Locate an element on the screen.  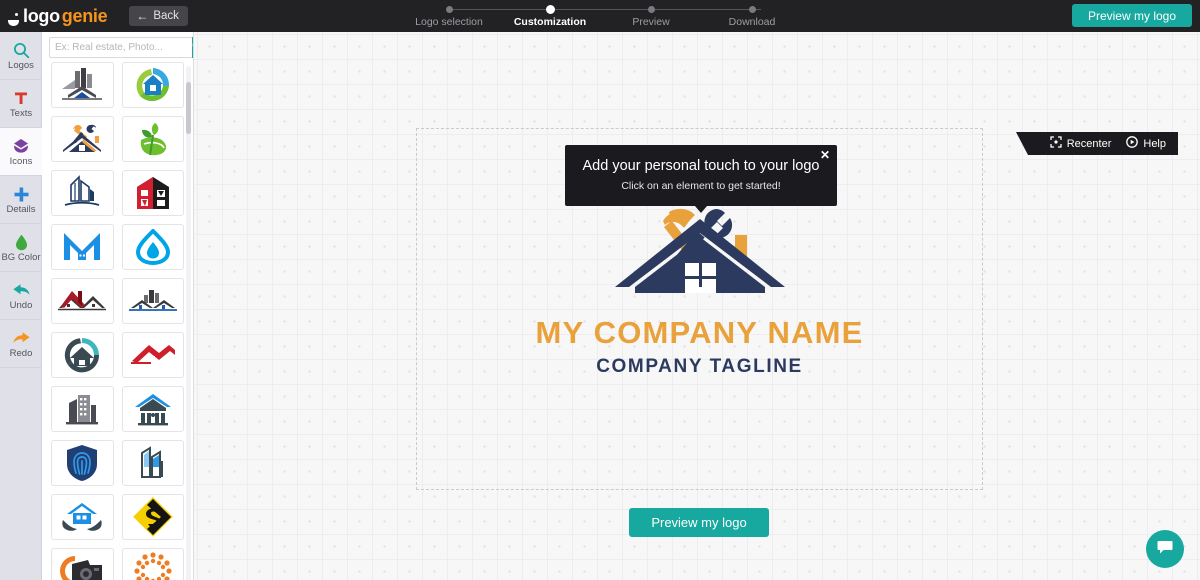
search-input is located at coordinates (120, 47).